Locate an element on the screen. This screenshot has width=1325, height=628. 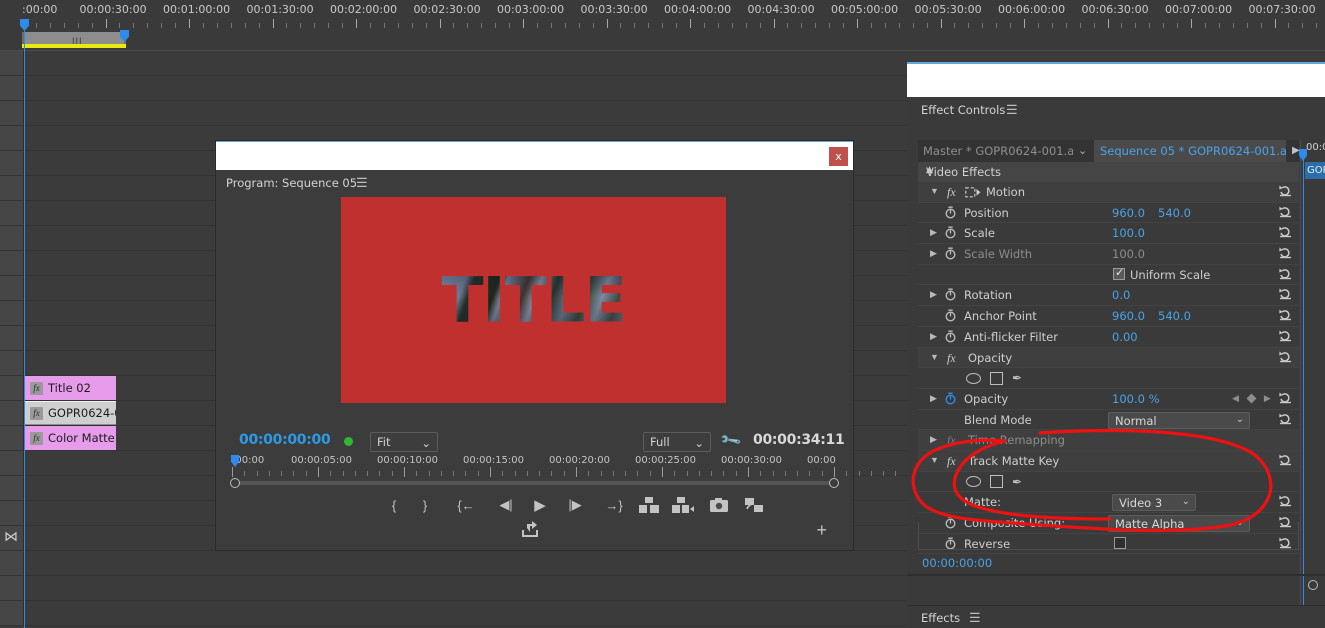
program-monitor-infobar: 00:00:00:00 Fit ⌄ Full ⌄ 🔧 00:00:34:11 is located at coordinates (534, 441).